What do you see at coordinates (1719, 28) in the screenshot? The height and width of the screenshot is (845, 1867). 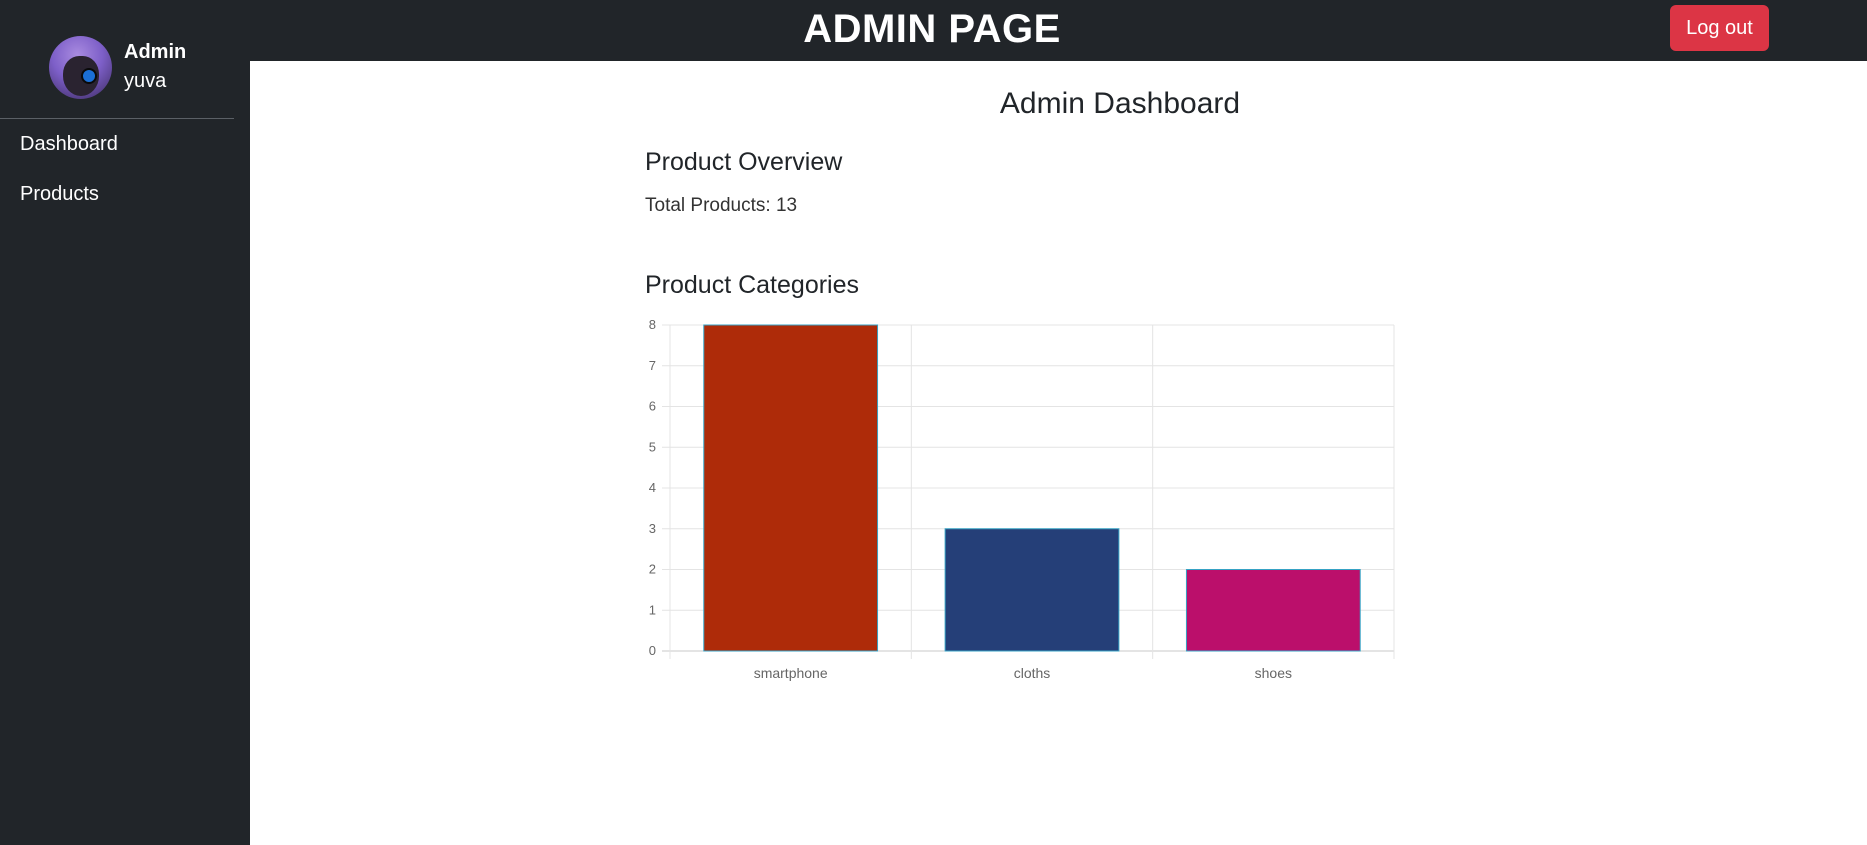 I see `logout-button: Log out` at bounding box center [1719, 28].